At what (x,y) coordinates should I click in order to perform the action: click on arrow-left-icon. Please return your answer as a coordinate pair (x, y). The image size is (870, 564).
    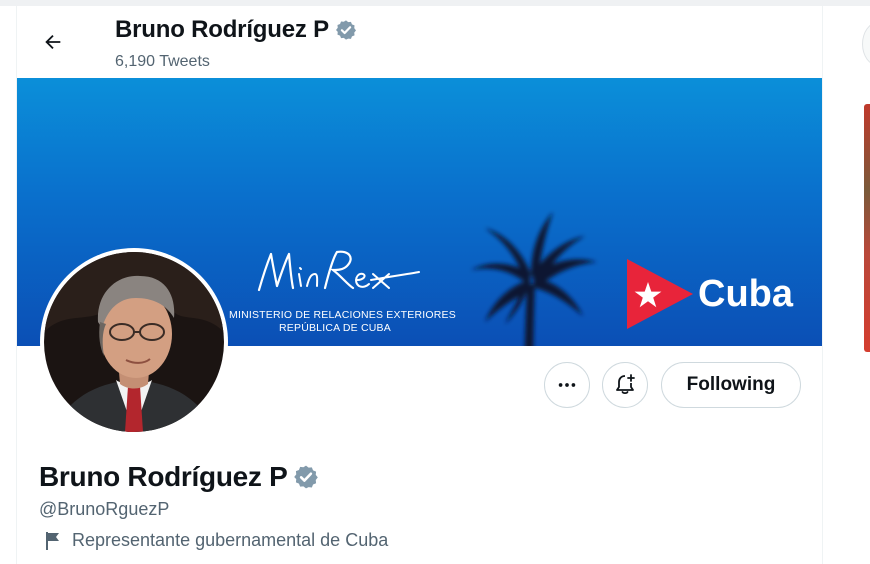
    Looking at the image, I should click on (53, 42).